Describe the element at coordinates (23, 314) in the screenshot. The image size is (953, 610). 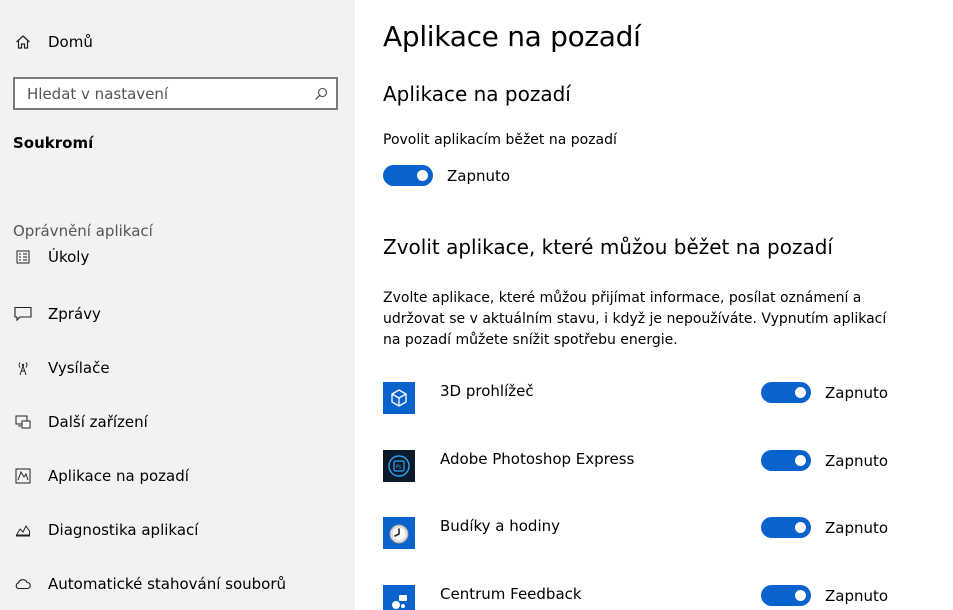
I see `message-icon` at that location.